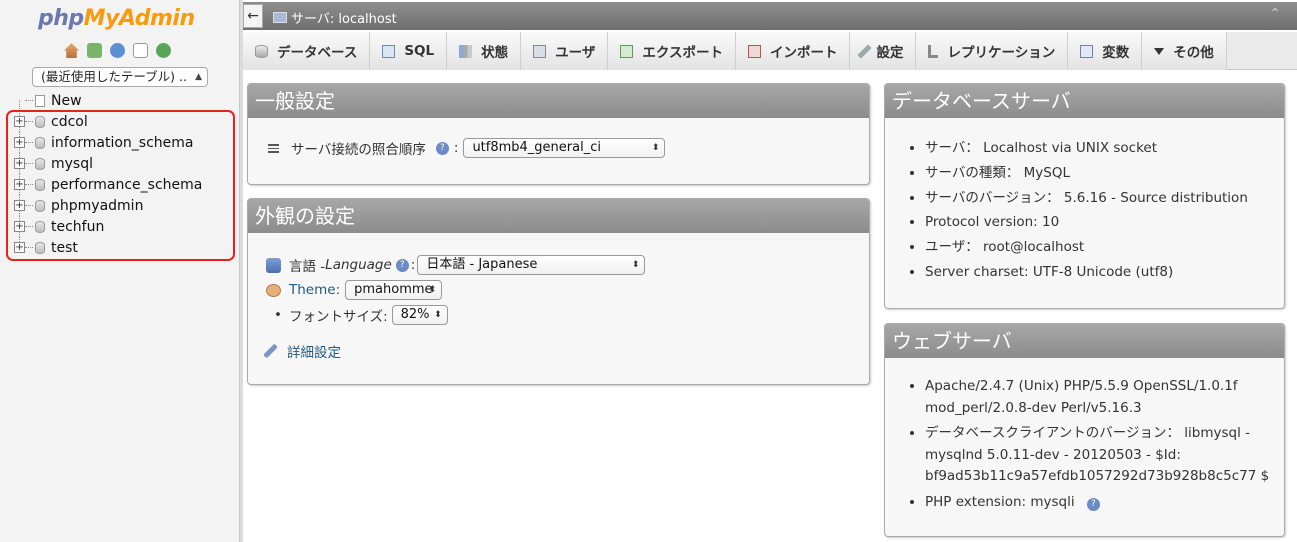 The width and height of the screenshot is (1297, 542). Describe the element at coordinates (314, 290) in the screenshot. I see `theme-link: Theme:` at that location.